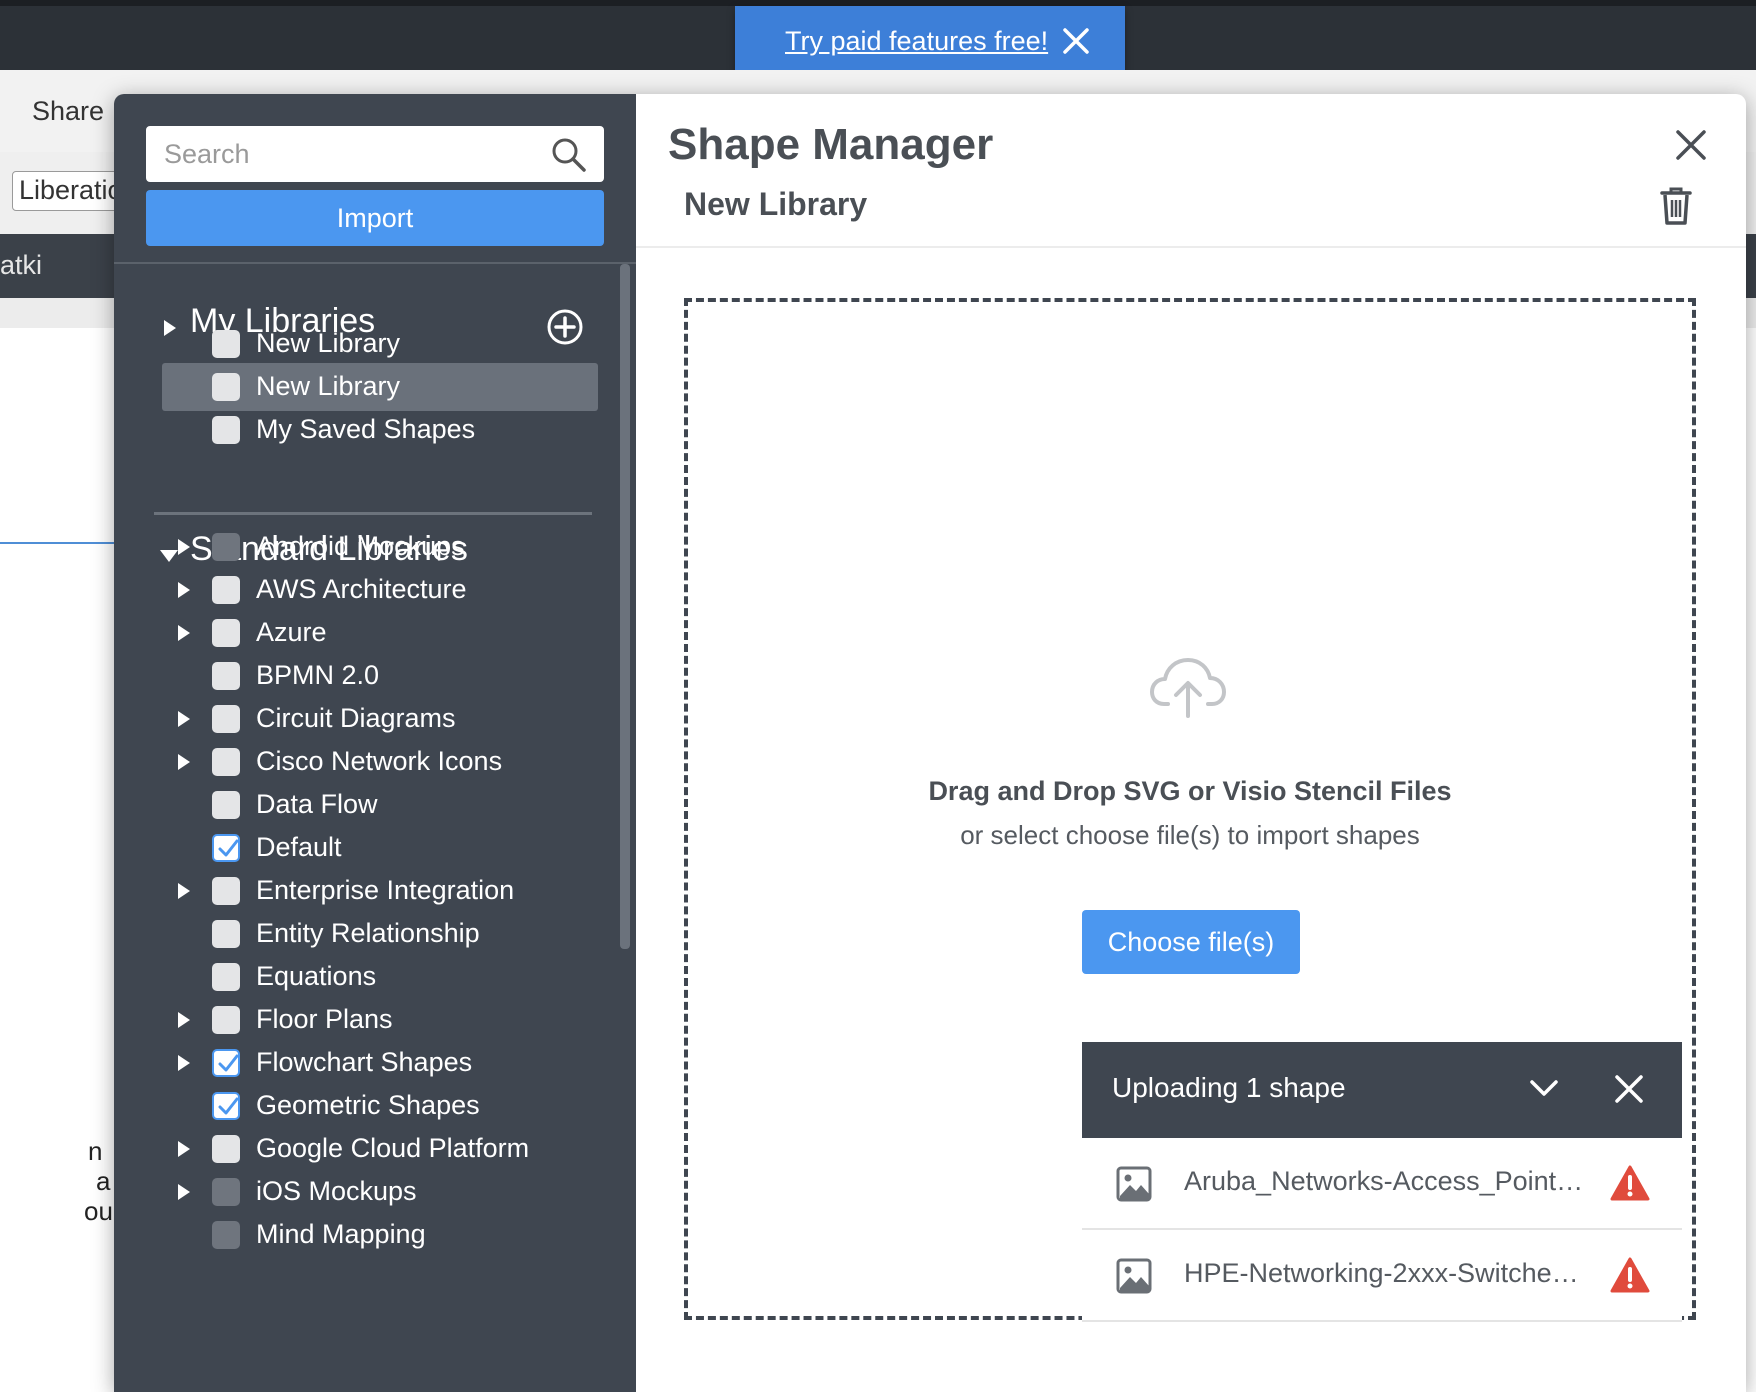 Image resolution: width=1756 pixels, height=1392 pixels. What do you see at coordinates (916, 41) in the screenshot?
I see `promo-link: Try paid features free!` at bounding box center [916, 41].